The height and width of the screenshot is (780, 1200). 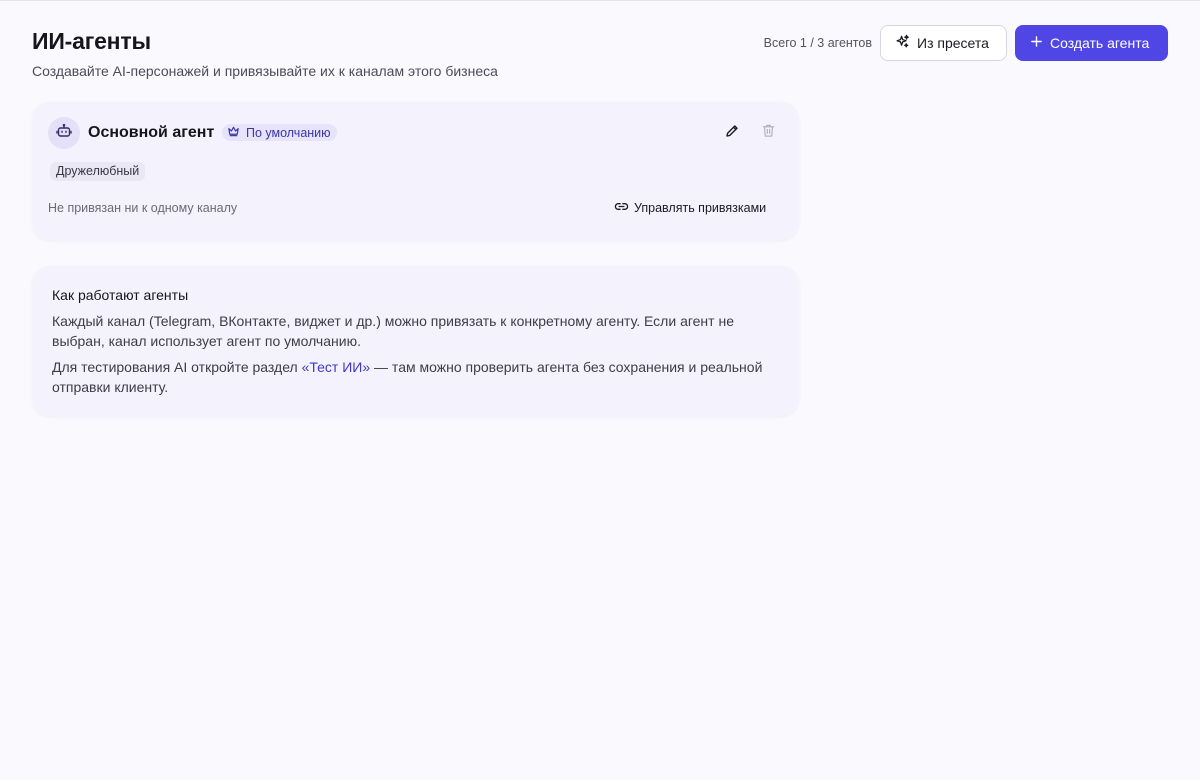 What do you see at coordinates (700, 208) in the screenshot?
I see `manage-bindings-label: Управлять привязками` at bounding box center [700, 208].